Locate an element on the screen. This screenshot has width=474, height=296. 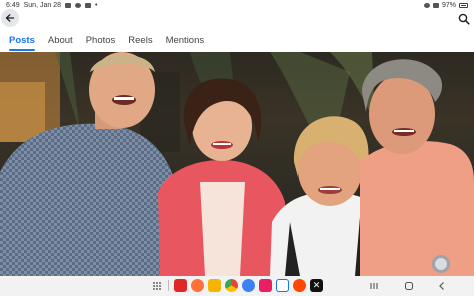
screen-recorder-icon is located at coordinates (265, 285).